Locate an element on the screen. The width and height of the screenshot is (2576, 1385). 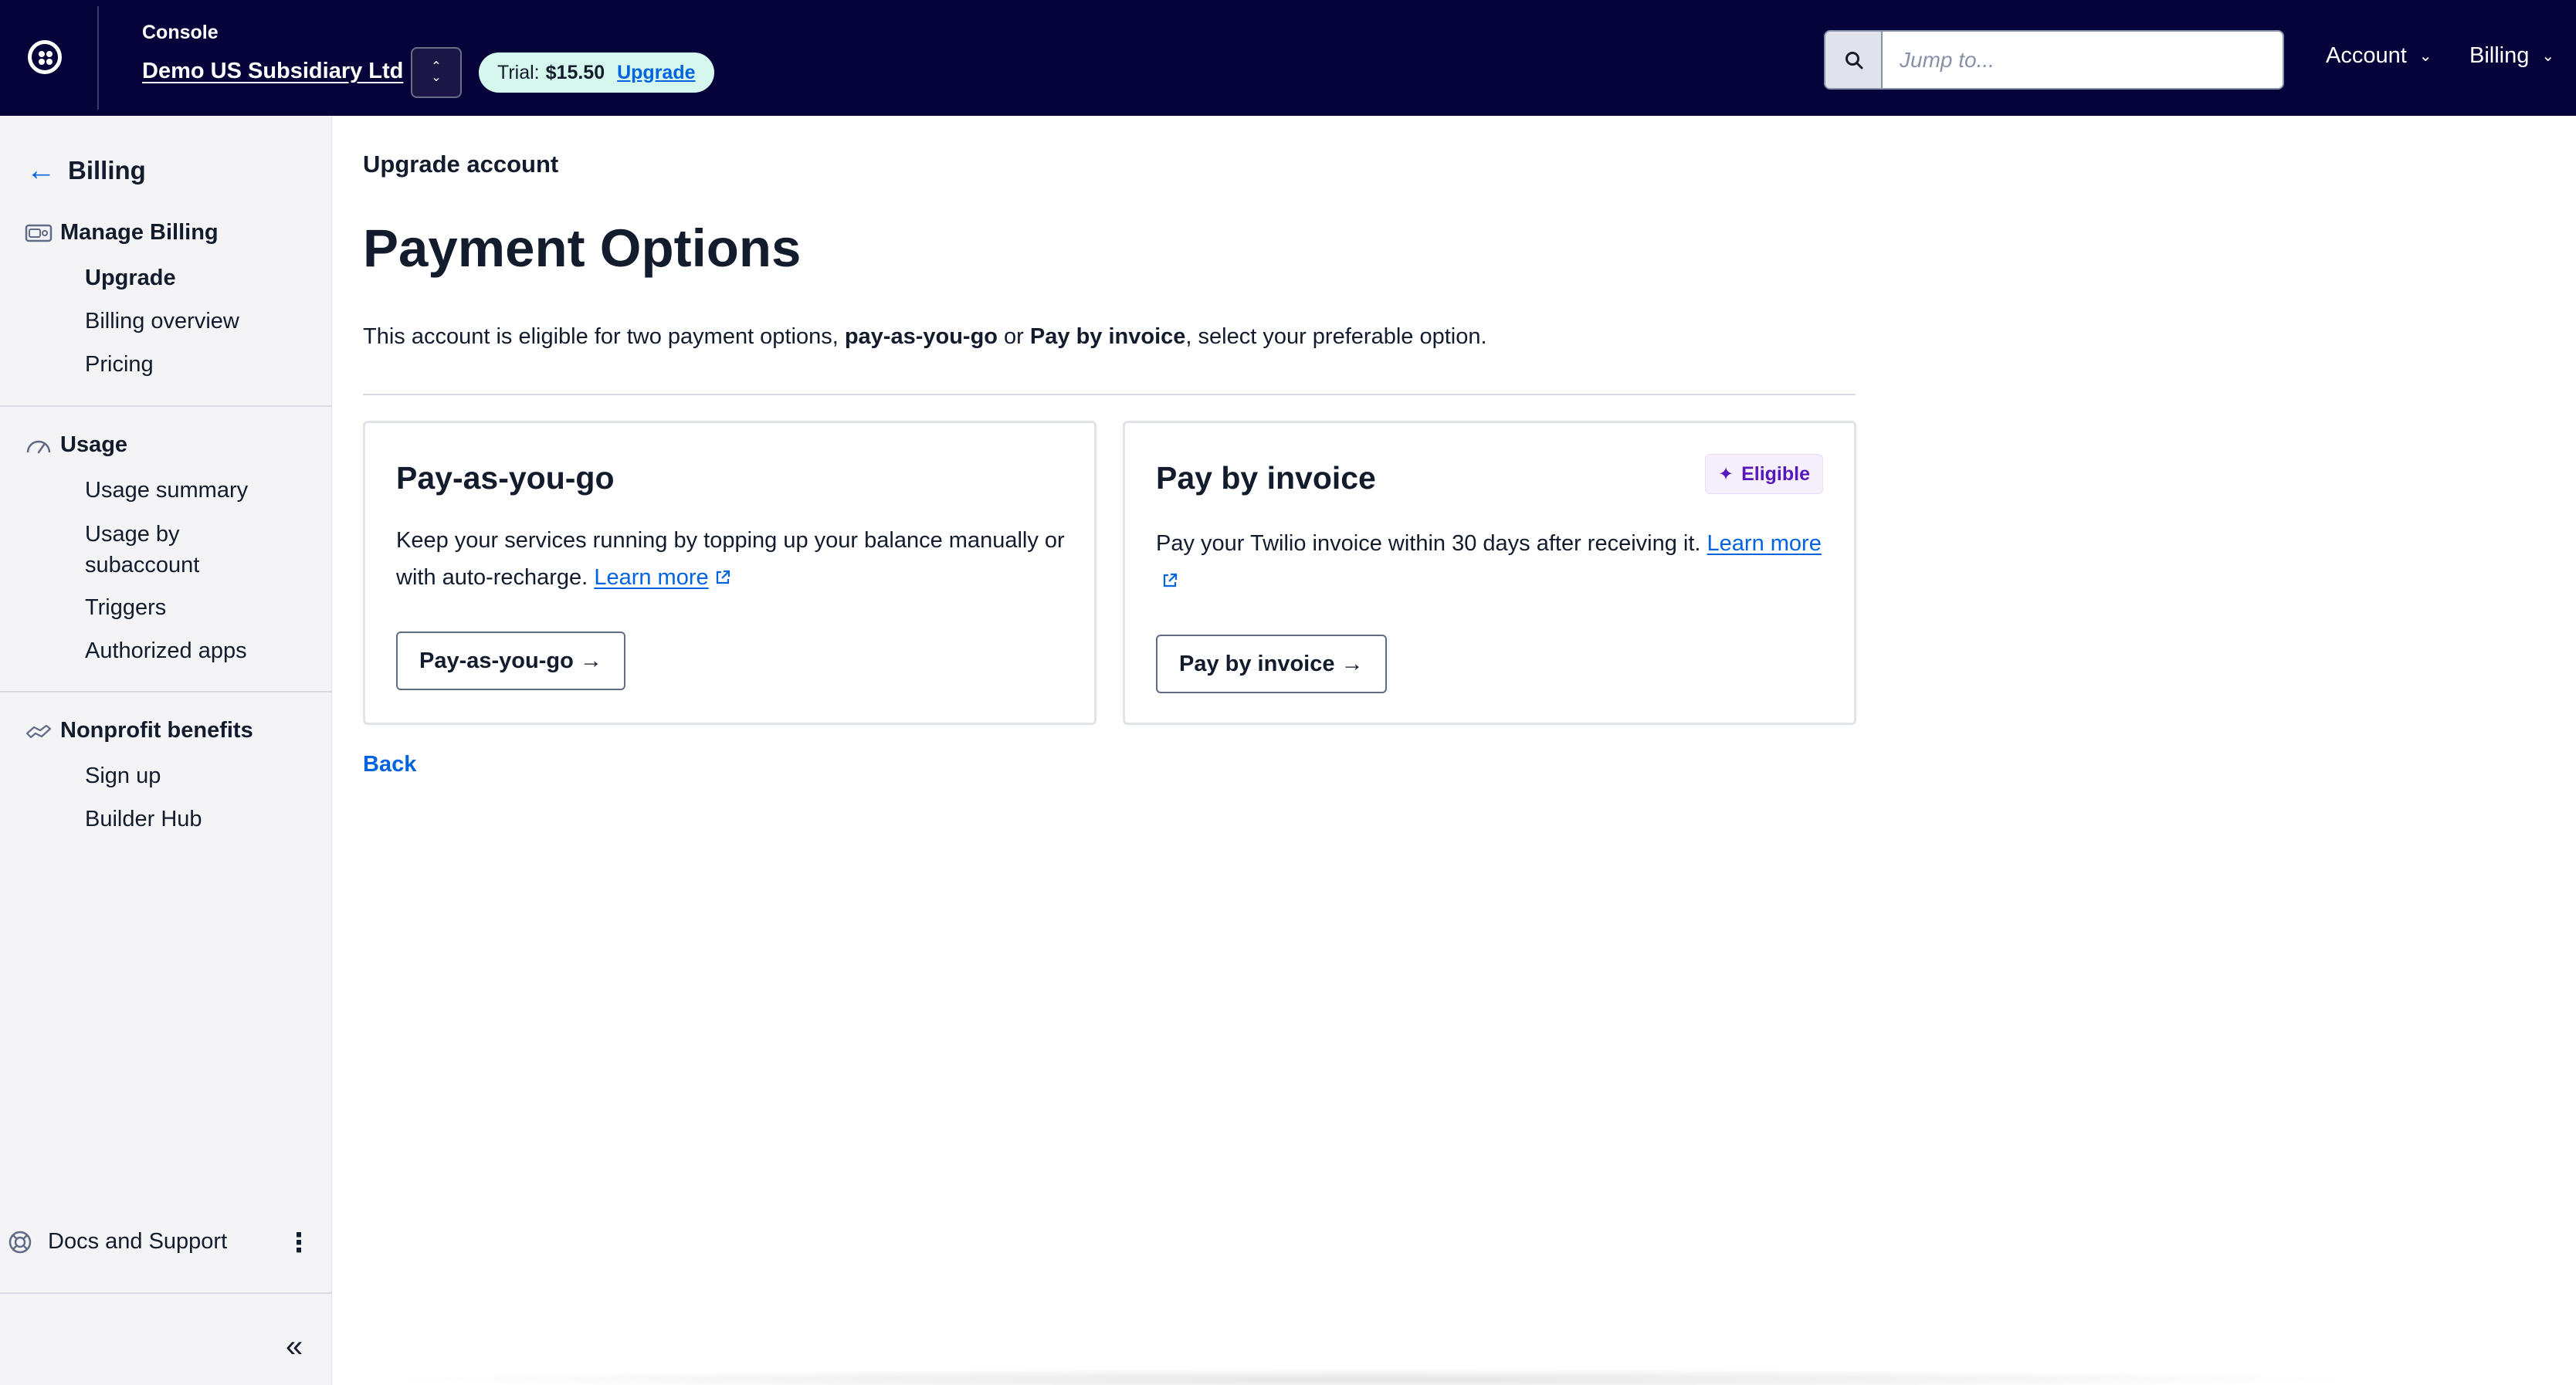
search-input is located at coordinates (2085, 60).